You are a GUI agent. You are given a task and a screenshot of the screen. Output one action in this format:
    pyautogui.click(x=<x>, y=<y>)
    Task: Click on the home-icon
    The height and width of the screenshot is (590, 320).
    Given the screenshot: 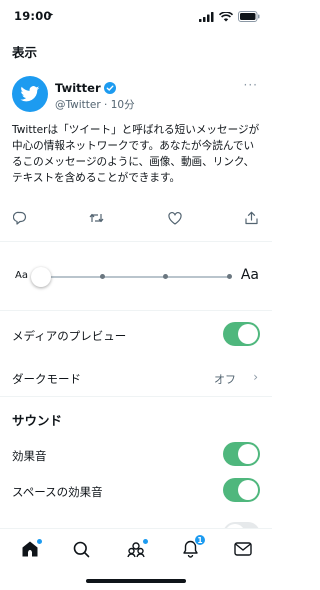 What is the action you would take?
    pyautogui.click(x=30, y=549)
    